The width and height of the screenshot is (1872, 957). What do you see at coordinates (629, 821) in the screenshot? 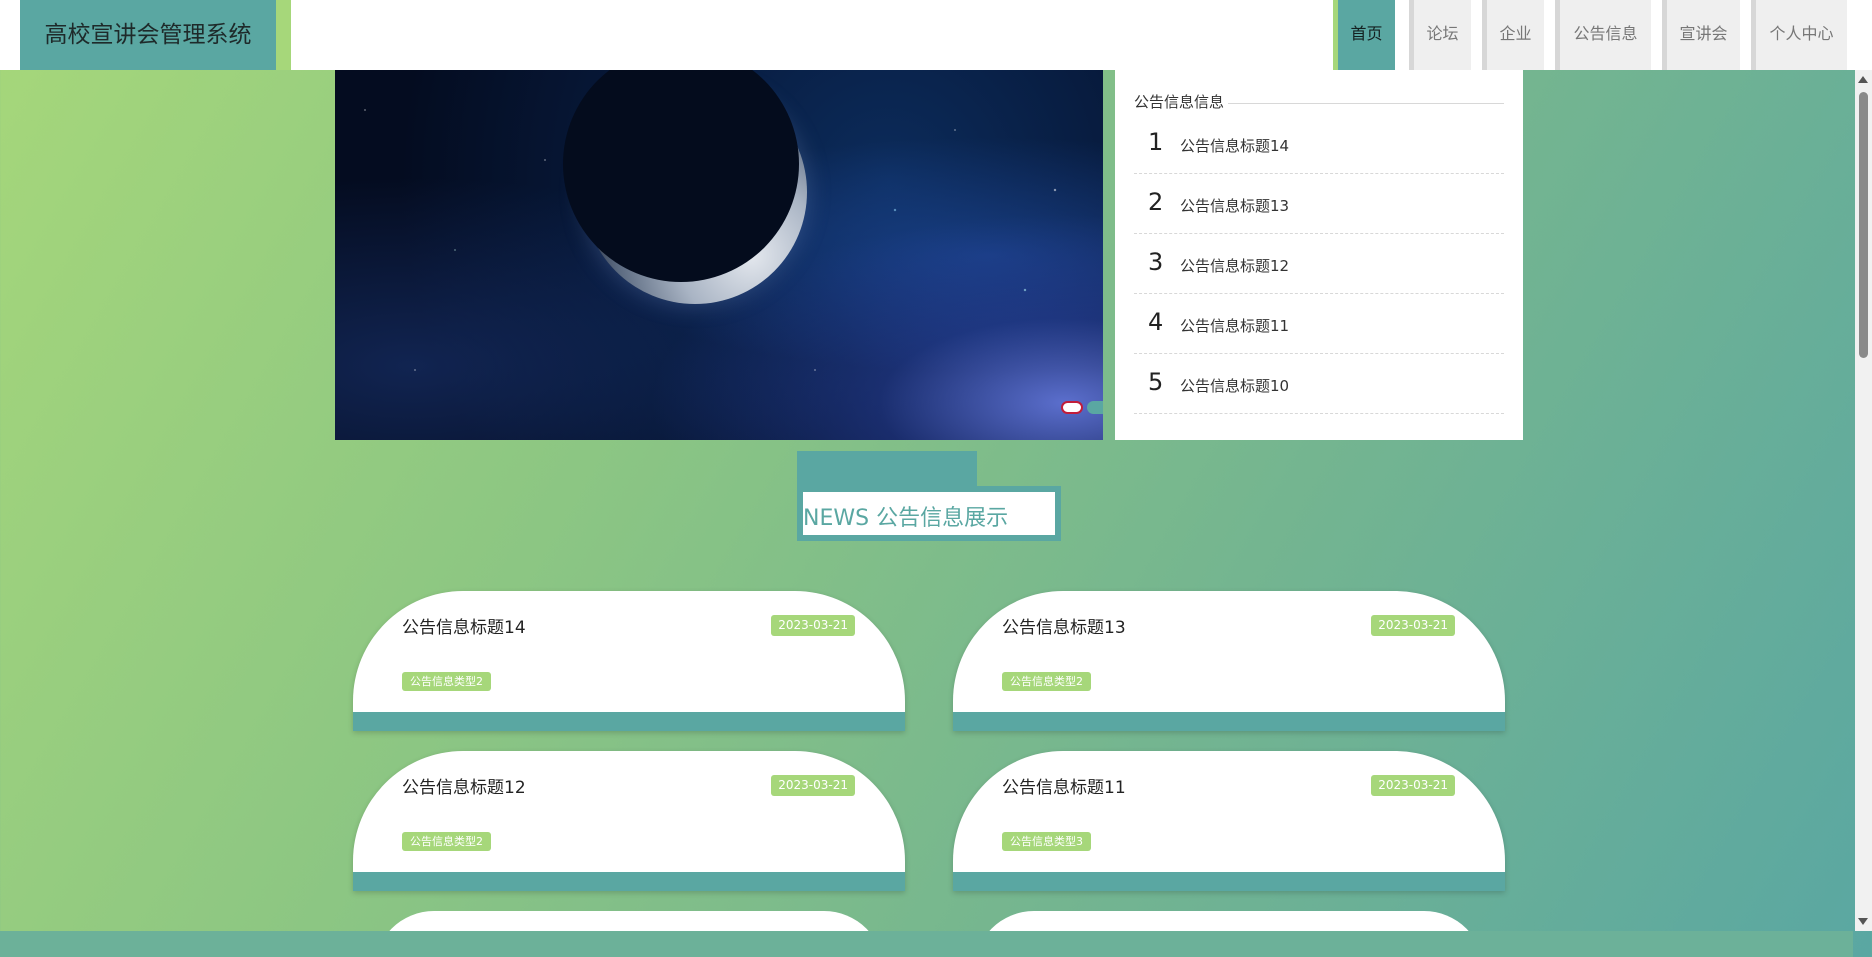
I see `news-card: 公告信息标题12 2023-03-21 公告信息类型2` at bounding box center [629, 821].